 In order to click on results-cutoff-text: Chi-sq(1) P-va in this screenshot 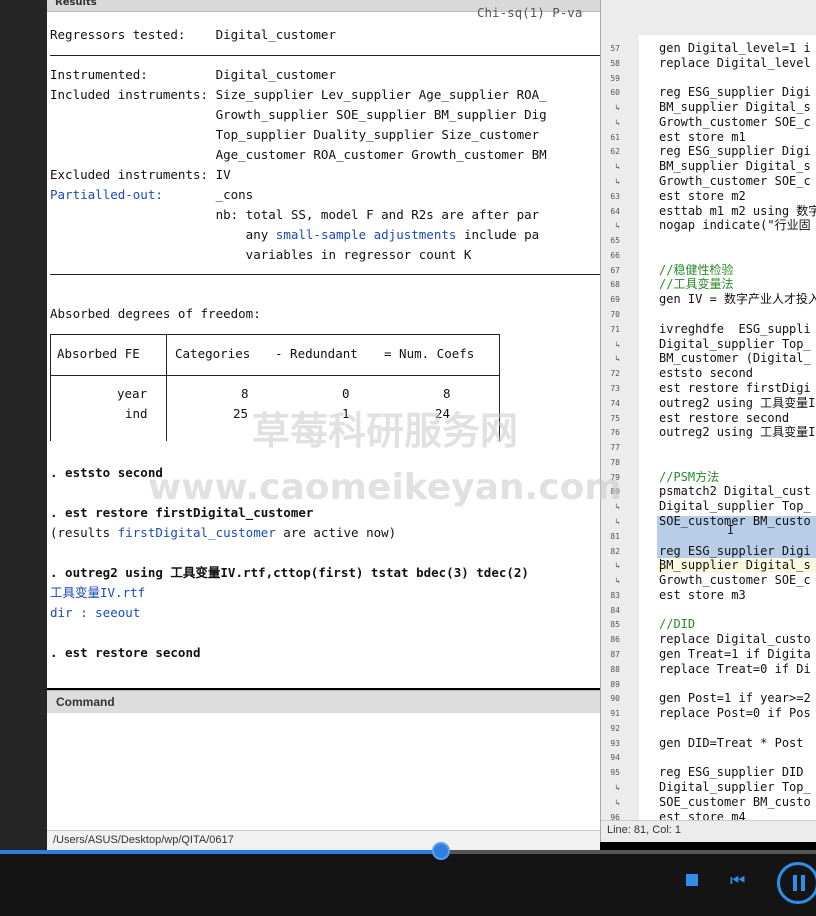, I will do `click(530, 12)`.